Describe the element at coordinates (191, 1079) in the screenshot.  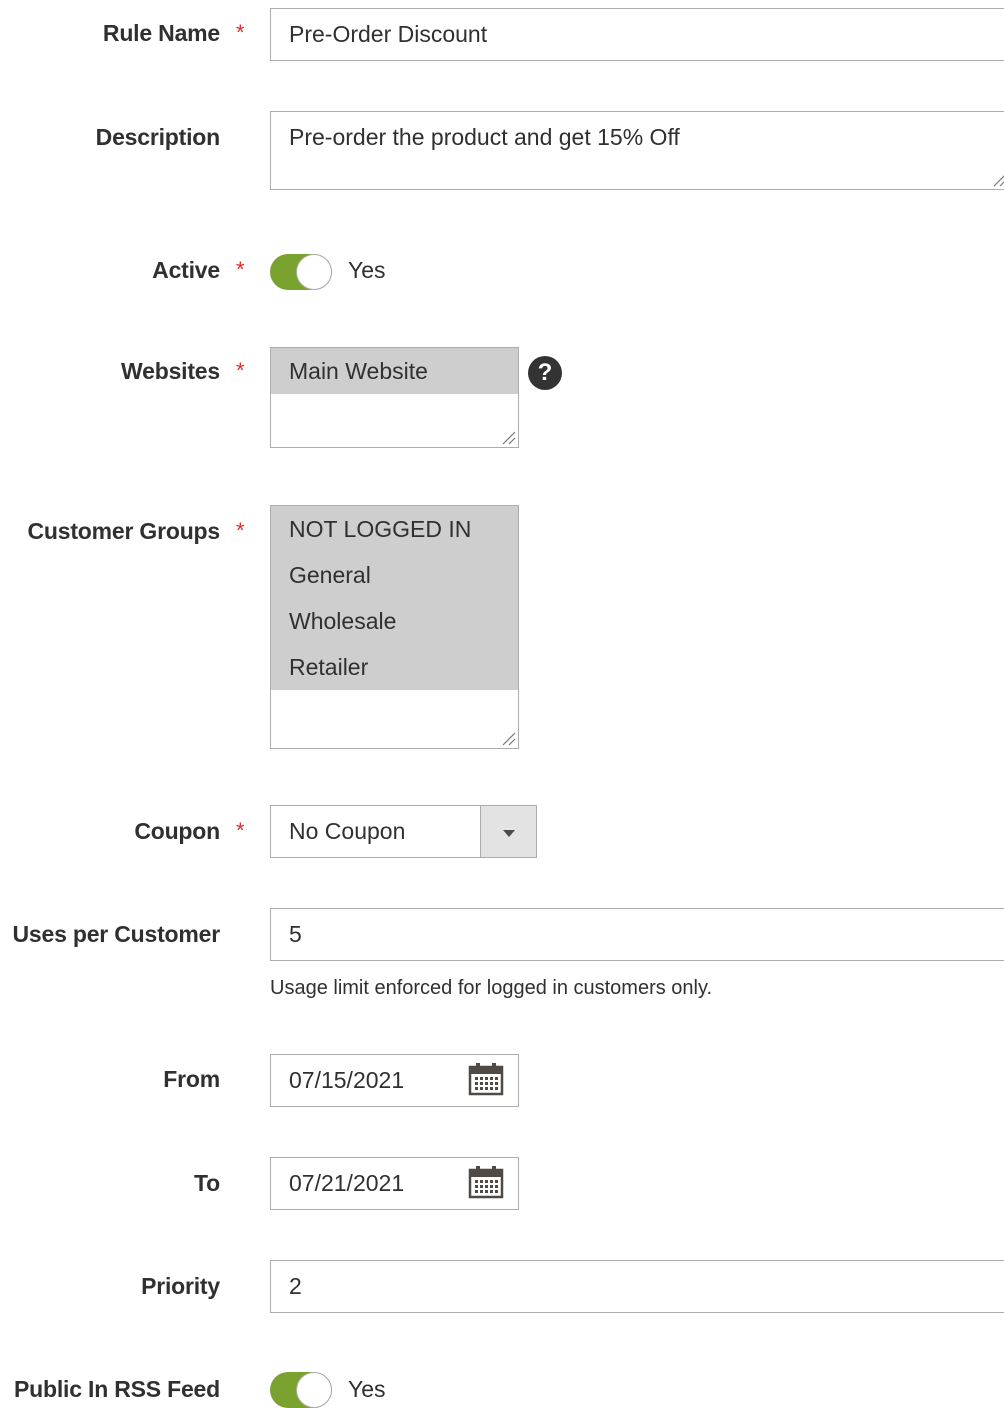
I see `from-label: From` at that location.